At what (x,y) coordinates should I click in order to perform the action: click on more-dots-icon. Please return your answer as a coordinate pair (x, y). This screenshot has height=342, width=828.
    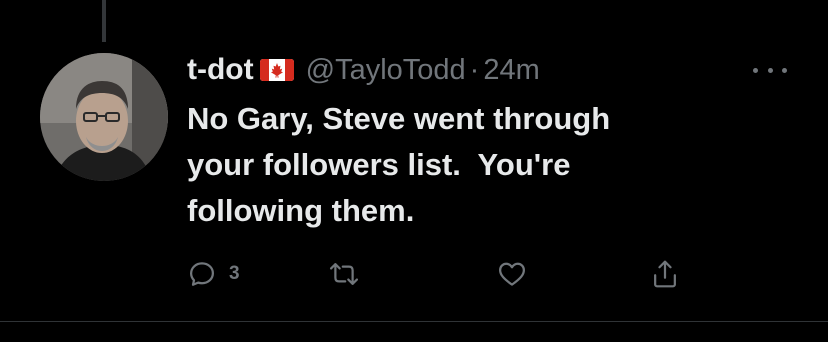
    Looking at the image, I should click on (770, 70).